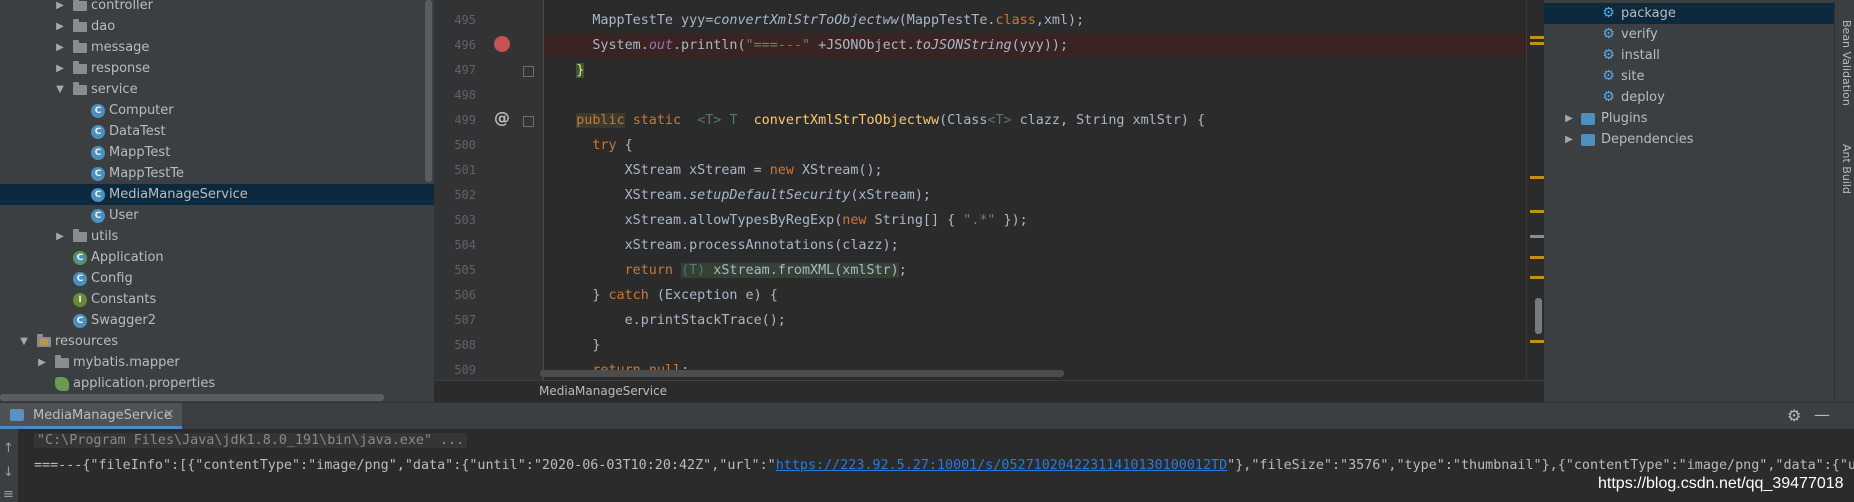 This screenshot has width=1854, height=502. Describe the element at coordinates (217, 299) in the screenshot. I see `tree-item-constants: I Constants` at that location.